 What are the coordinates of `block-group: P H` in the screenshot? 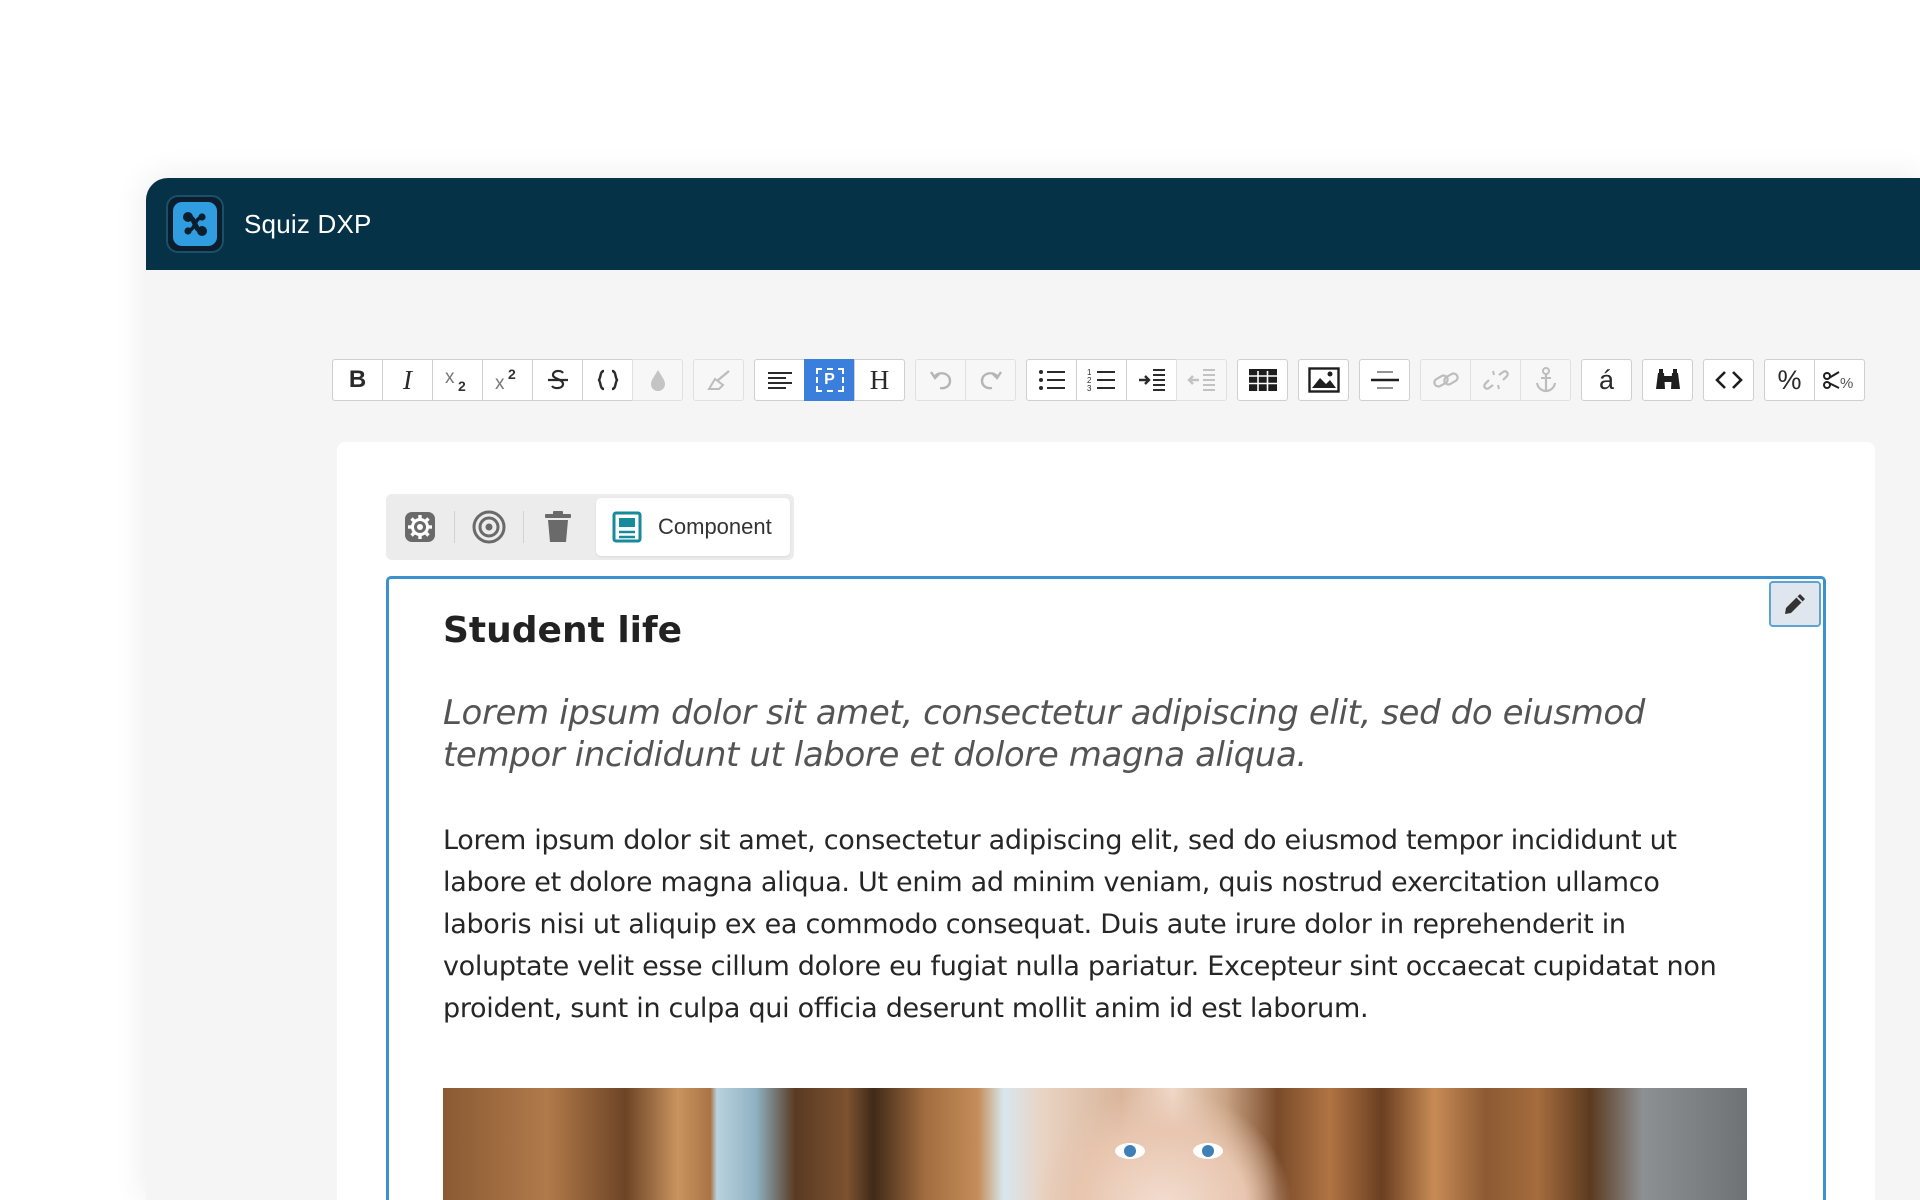 It's located at (829, 380).